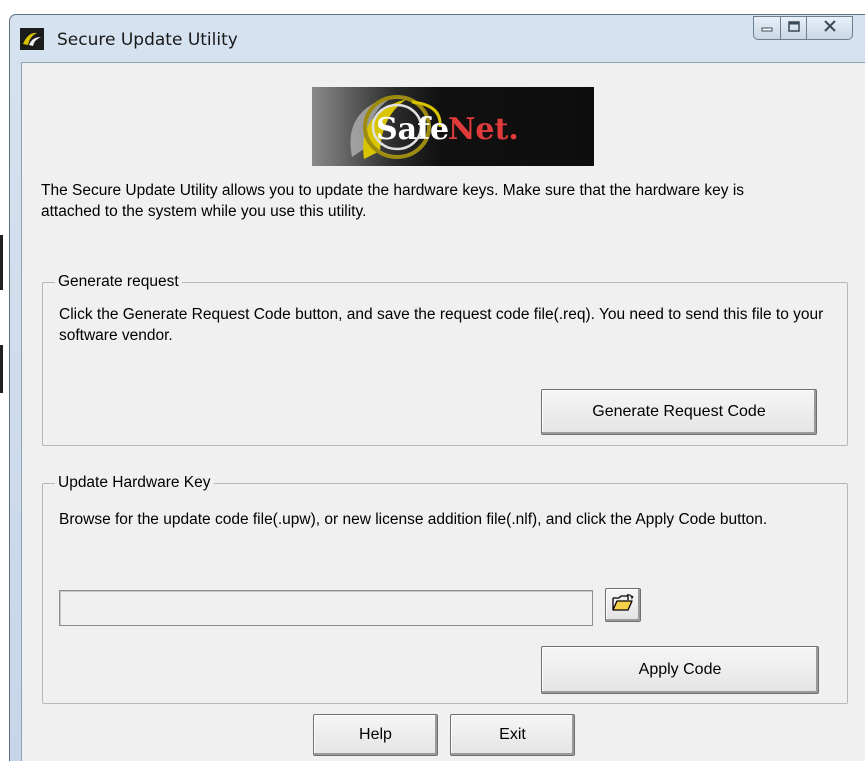  I want to click on app-icon, so click(32, 39).